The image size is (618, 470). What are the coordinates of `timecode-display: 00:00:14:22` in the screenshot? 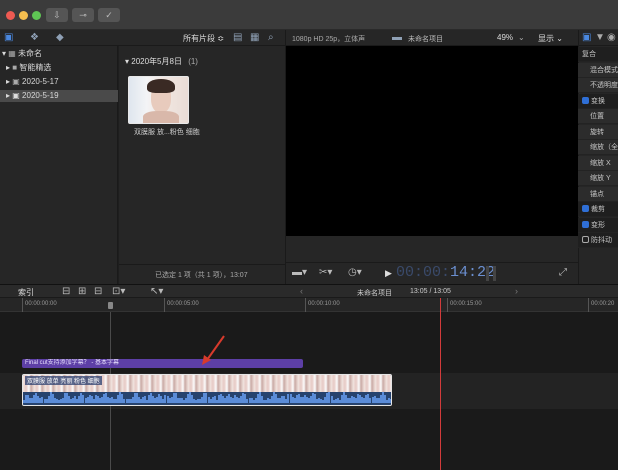 It's located at (445, 272).